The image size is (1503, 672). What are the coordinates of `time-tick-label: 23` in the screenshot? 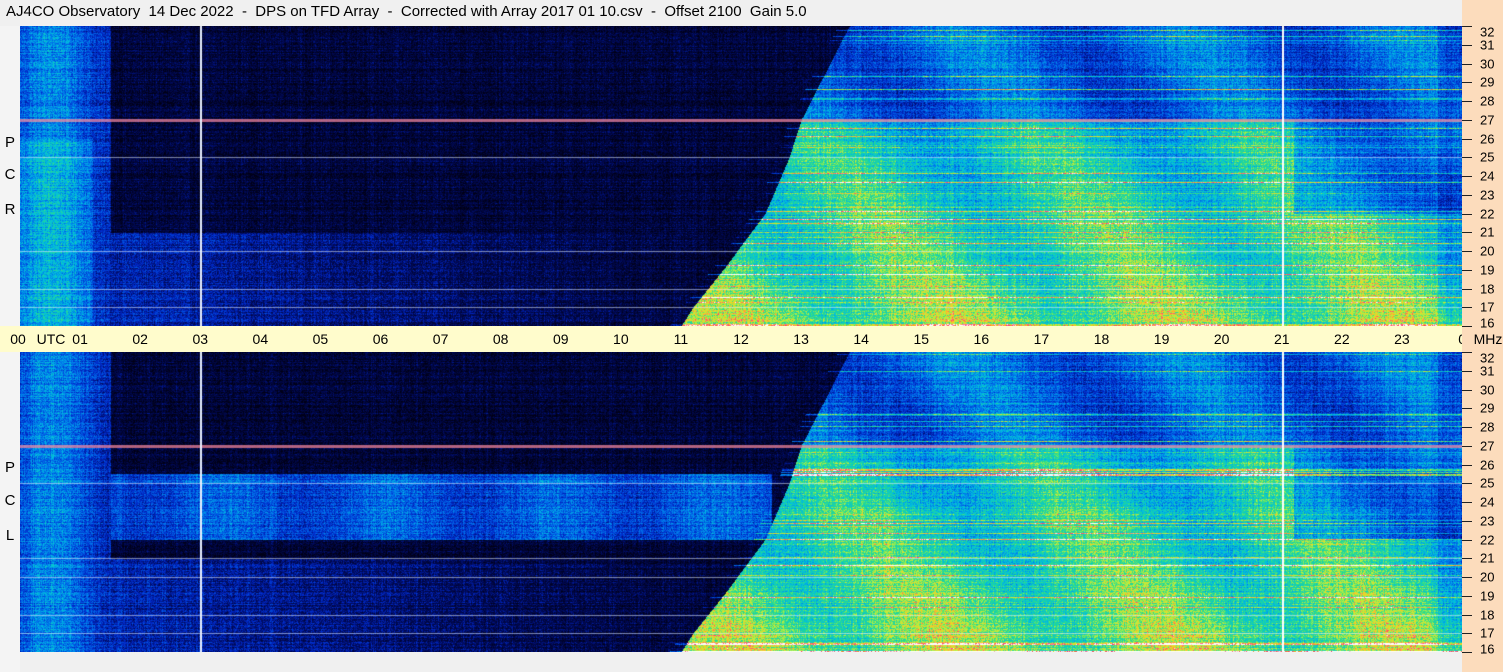 It's located at (1402, 339).